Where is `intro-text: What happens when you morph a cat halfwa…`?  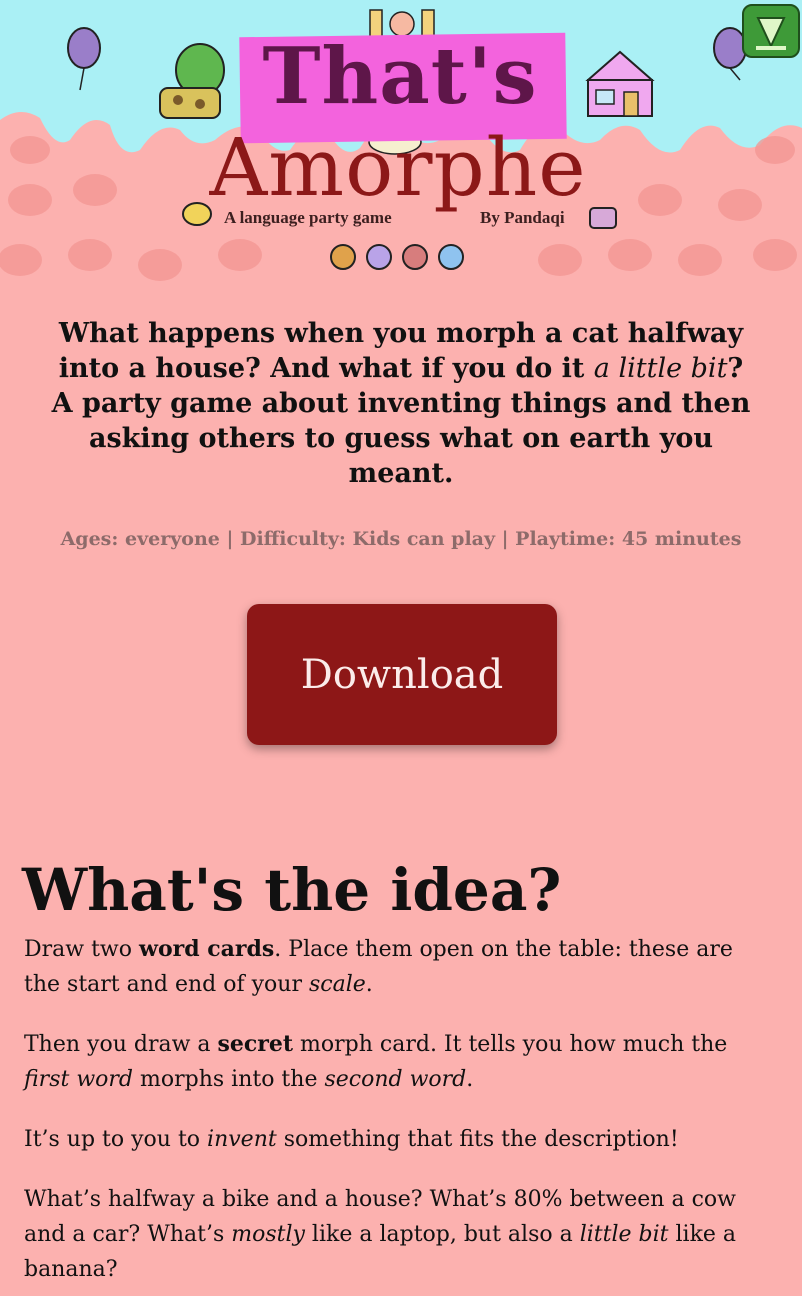
intro-text: What happens when you morph a cat halfwa… is located at coordinates (401, 403).